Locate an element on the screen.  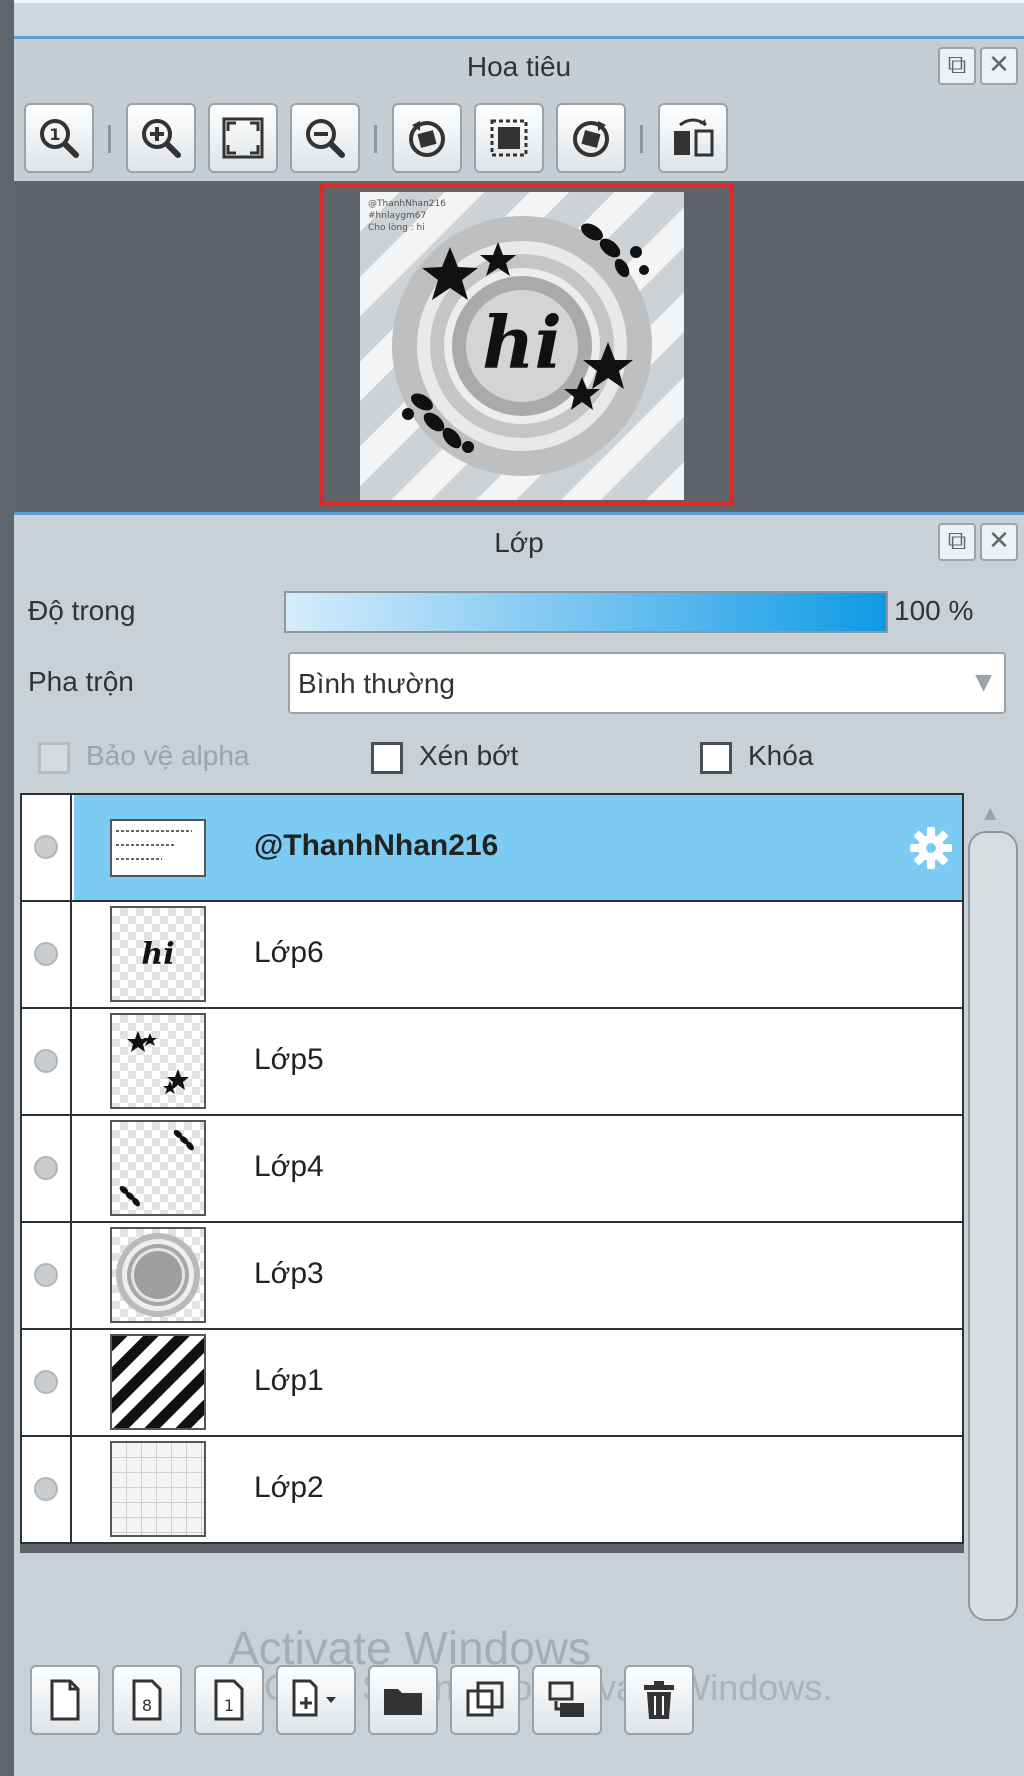
preview-text-line: @ThanhNhan216 is located at coordinates (407, 204).